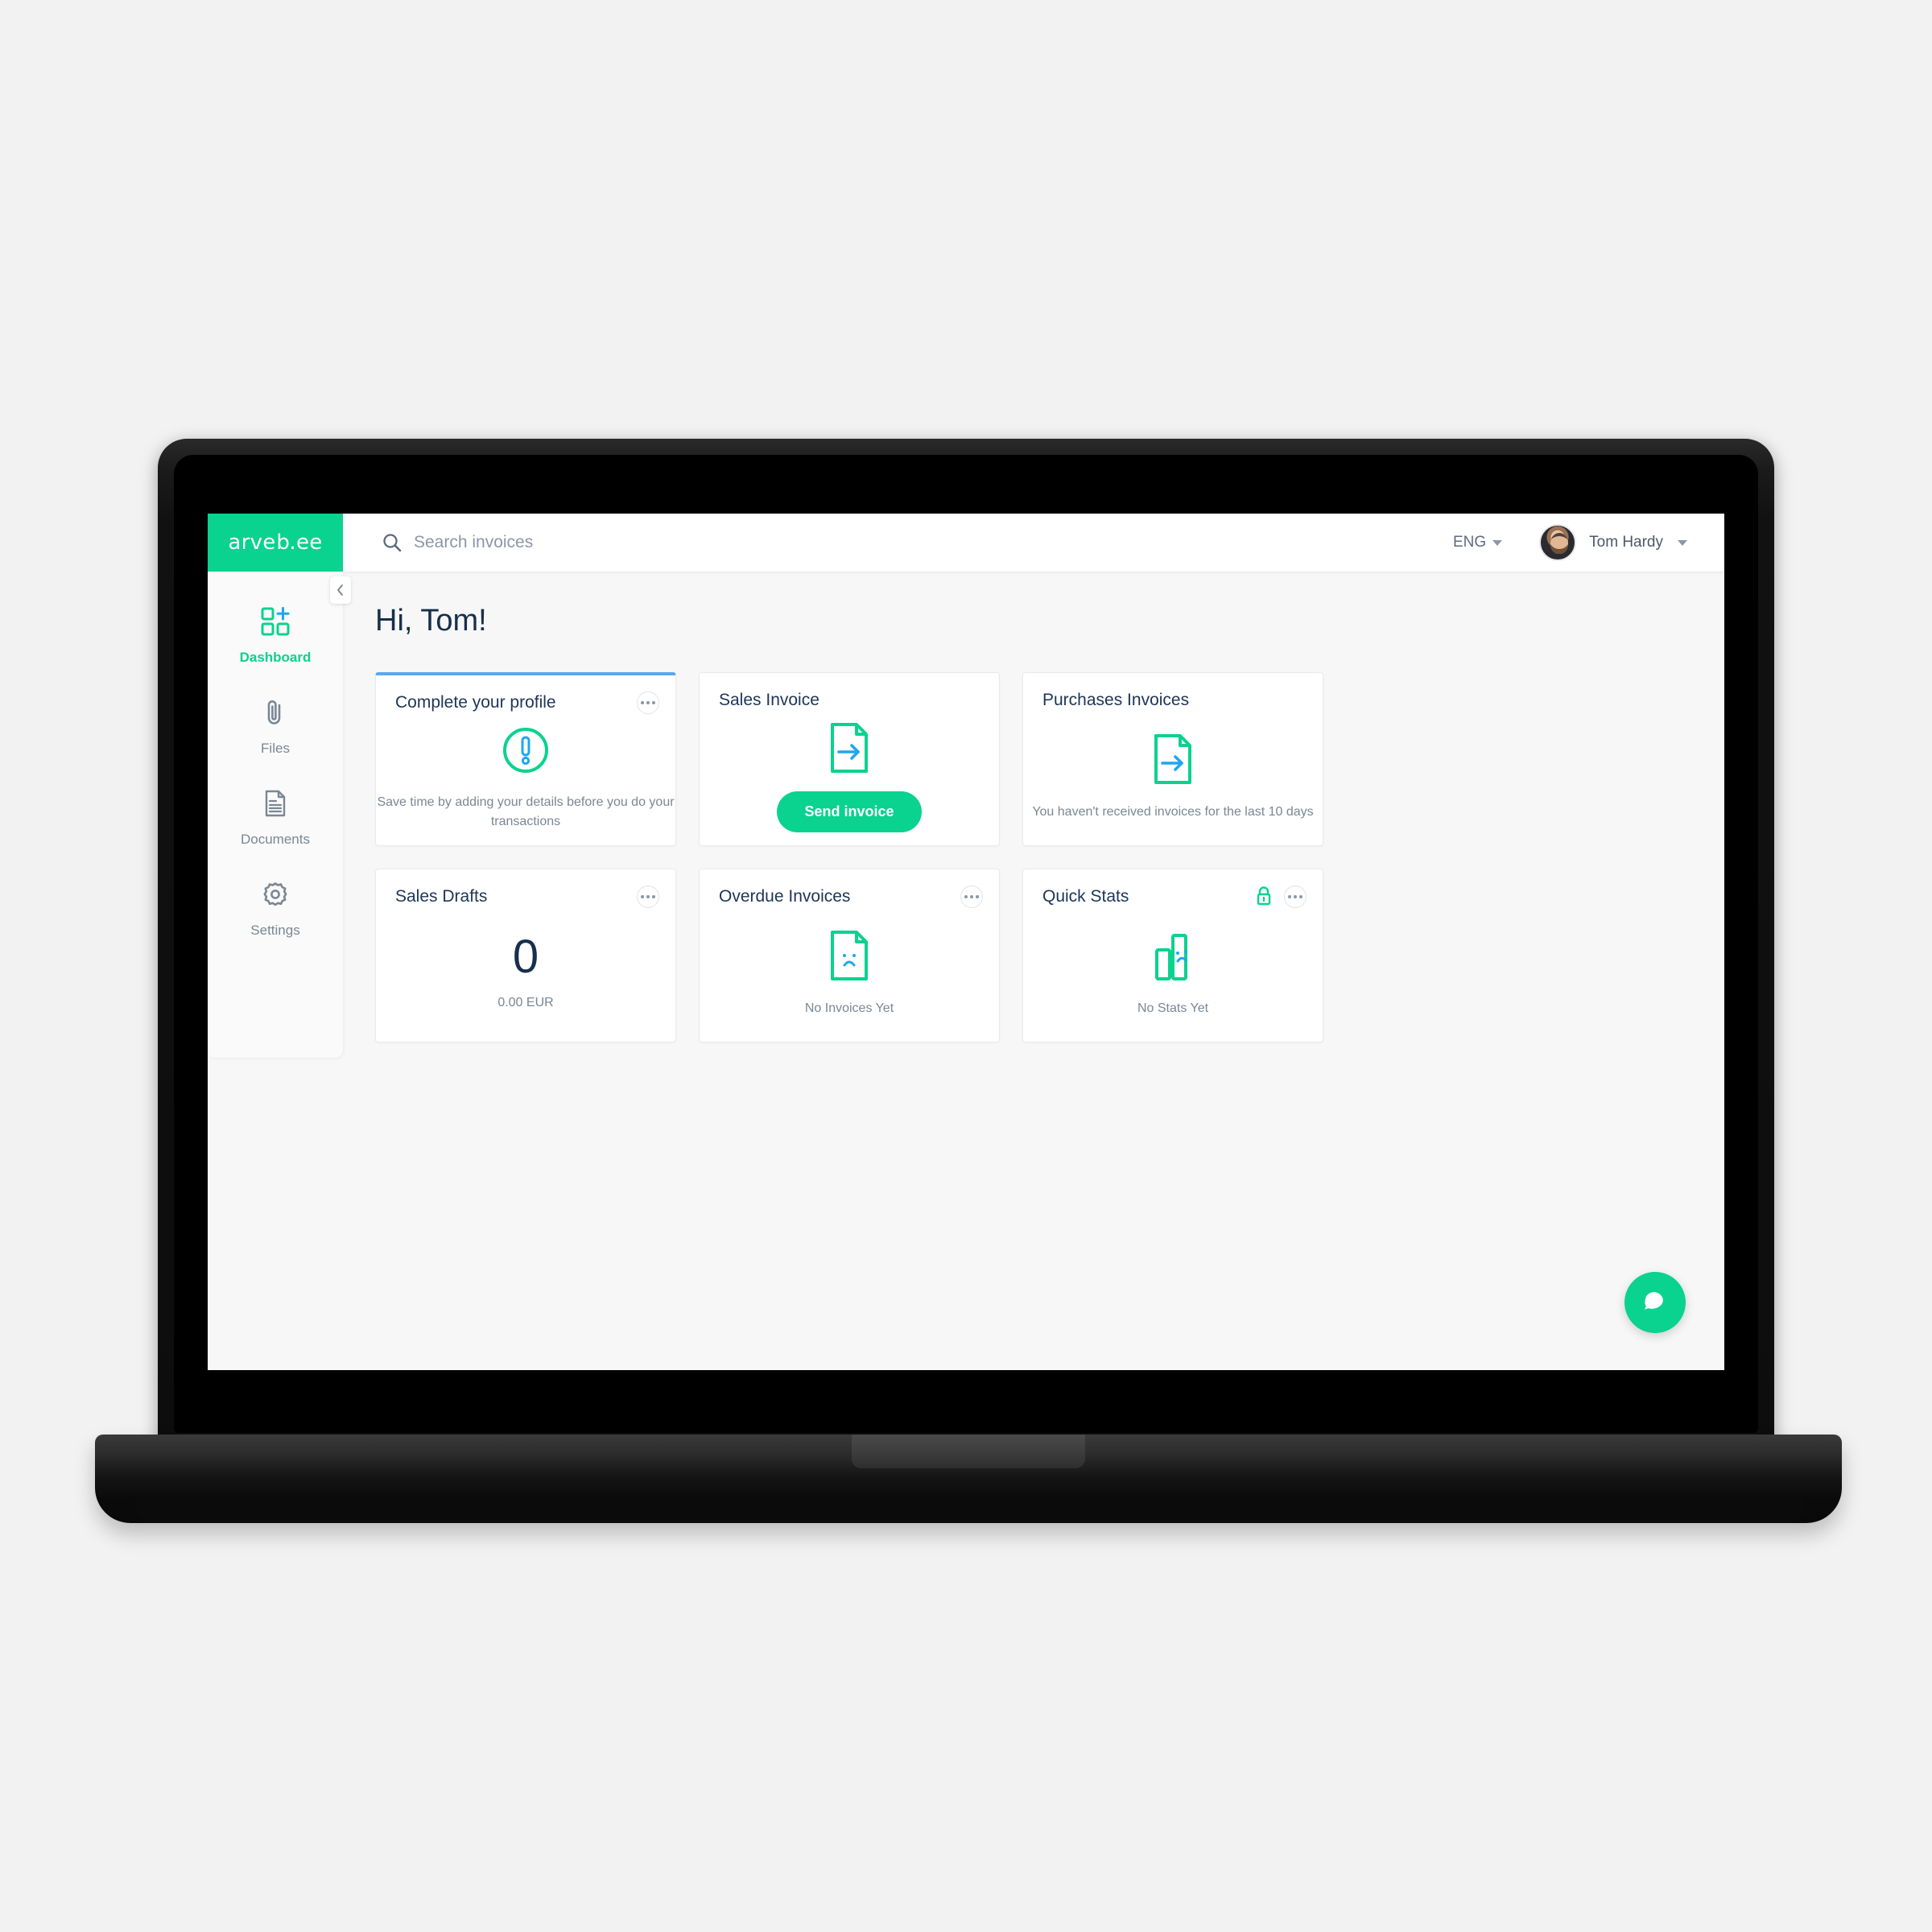 This screenshot has height=1932, width=1932. What do you see at coordinates (525, 1002) in the screenshot?
I see `sales-drafts-amount: 0.00 EUR` at bounding box center [525, 1002].